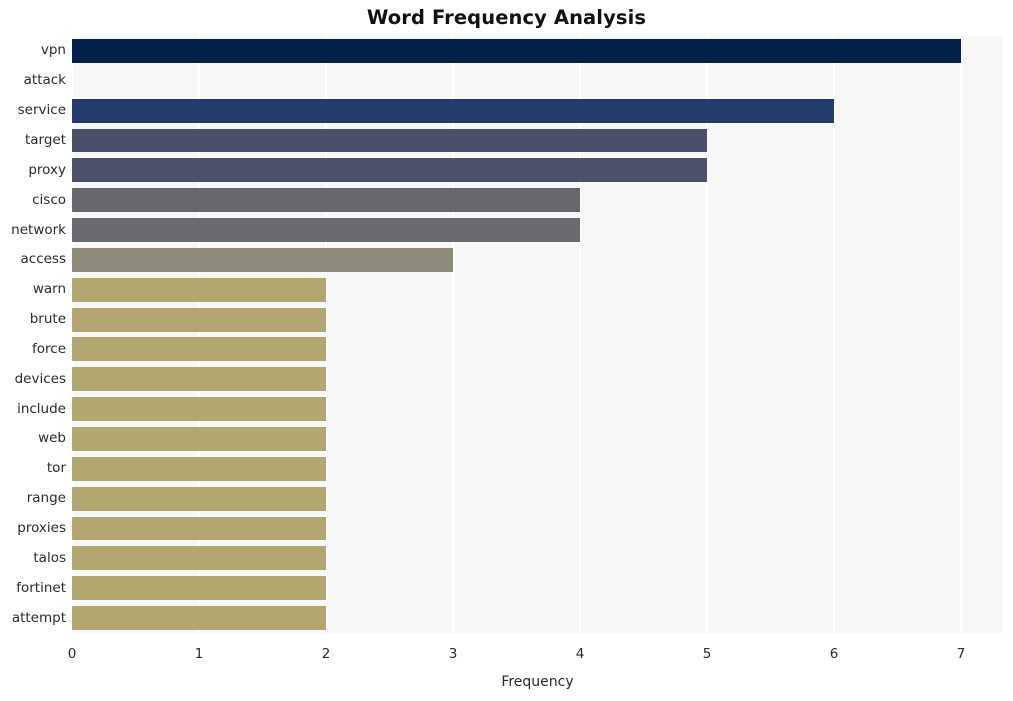 The height and width of the screenshot is (701, 1013). What do you see at coordinates (41, 110) in the screenshot?
I see `y-tick-label-service: service` at bounding box center [41, 110].